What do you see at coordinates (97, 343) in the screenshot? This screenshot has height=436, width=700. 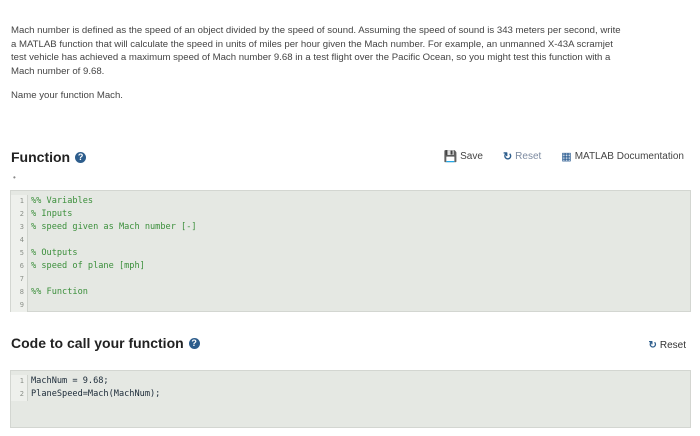 I see `call-title-text: Code to call your function` at bounding box center [97, 343].